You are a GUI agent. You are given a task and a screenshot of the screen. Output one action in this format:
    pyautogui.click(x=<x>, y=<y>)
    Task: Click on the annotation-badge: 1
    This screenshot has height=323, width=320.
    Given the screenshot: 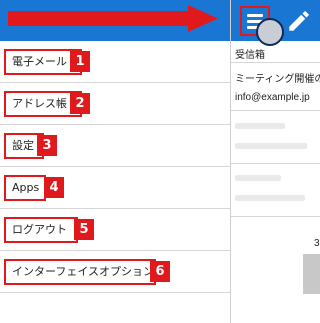 What is the action you would take?
    pyautogui.click(x=80, y=61)
    